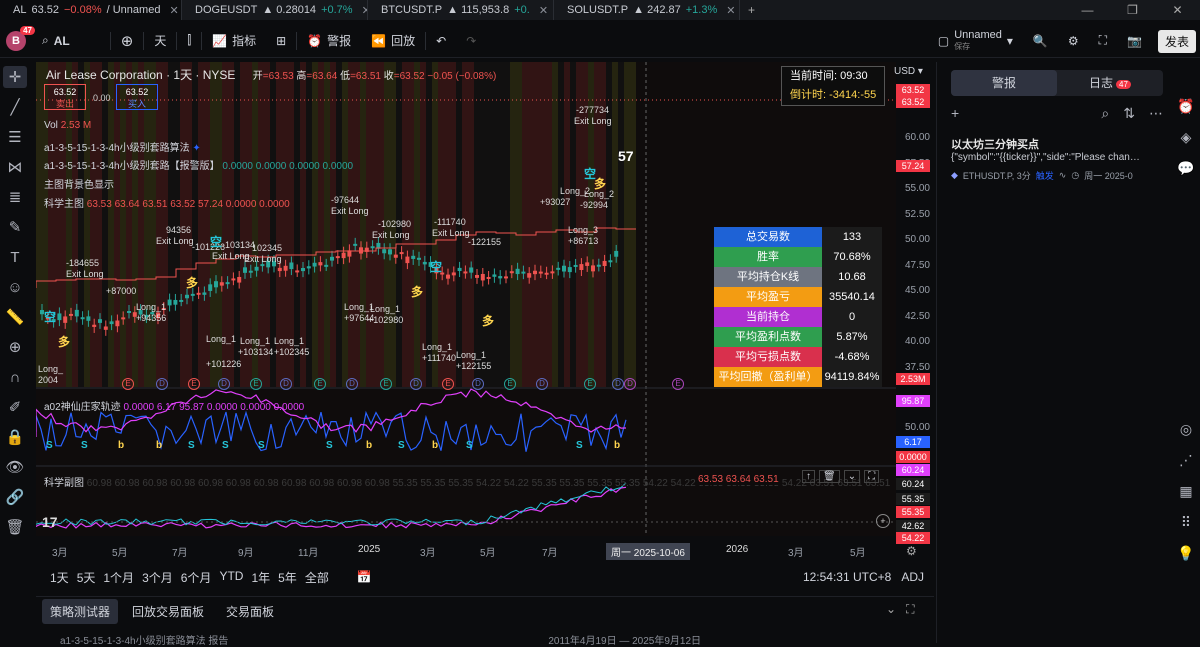  I want to click on clock-readout: 12:54:31 UTC+8, so click(847, 577).